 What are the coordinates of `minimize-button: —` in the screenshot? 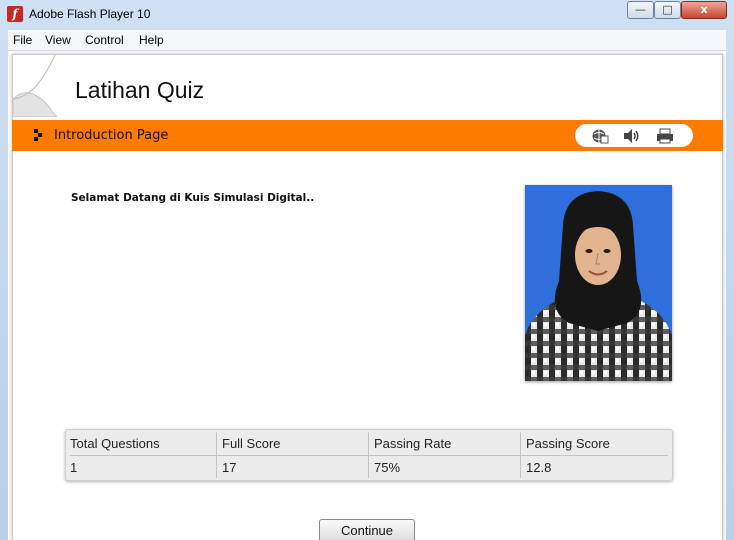 It's located at (640, 10).